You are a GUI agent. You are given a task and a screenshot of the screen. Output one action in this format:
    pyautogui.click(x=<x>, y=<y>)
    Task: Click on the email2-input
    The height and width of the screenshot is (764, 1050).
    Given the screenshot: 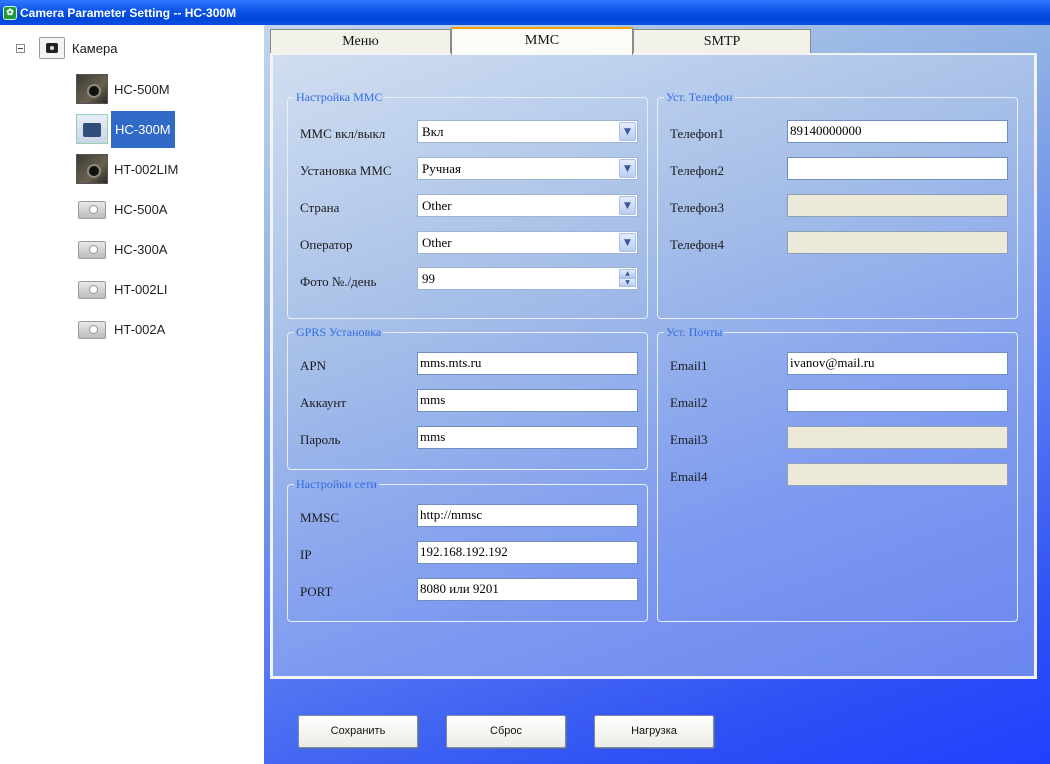 What is the action you would take?
    pyautogui.click(x=897, y=400)
    